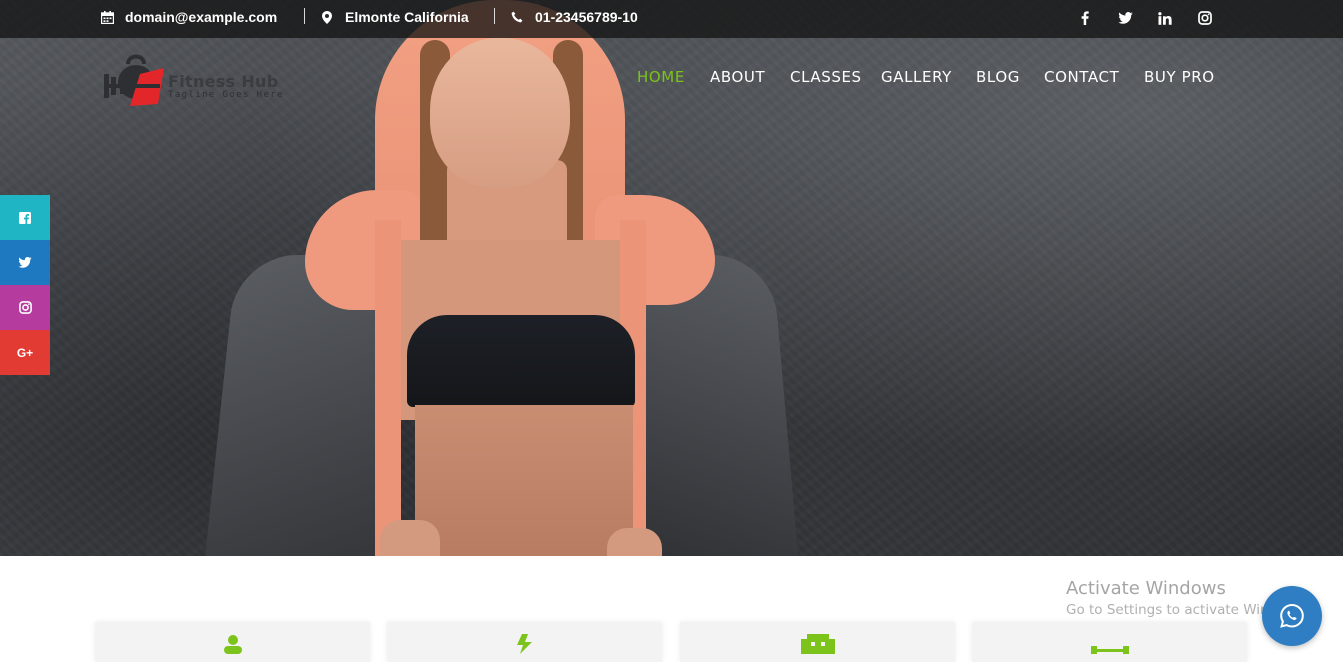 This screenshot has height=662, width=1343. I want to click on location-text: Elmonte California, so click(407, 17).